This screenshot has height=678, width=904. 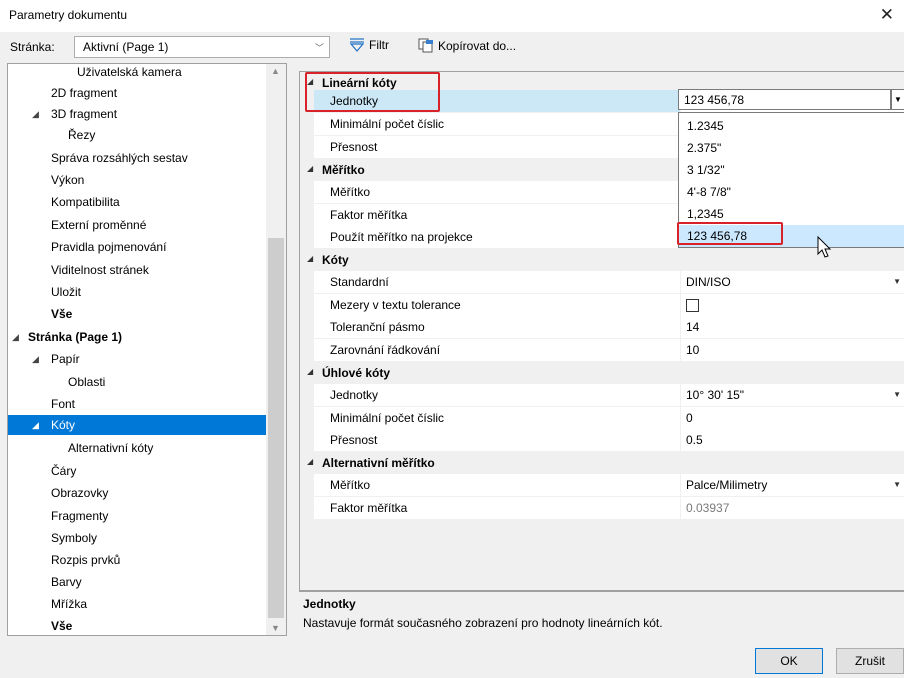 I want to click on property-row: Standardní DIN/ISO ▼, so click(x=602, y=282).